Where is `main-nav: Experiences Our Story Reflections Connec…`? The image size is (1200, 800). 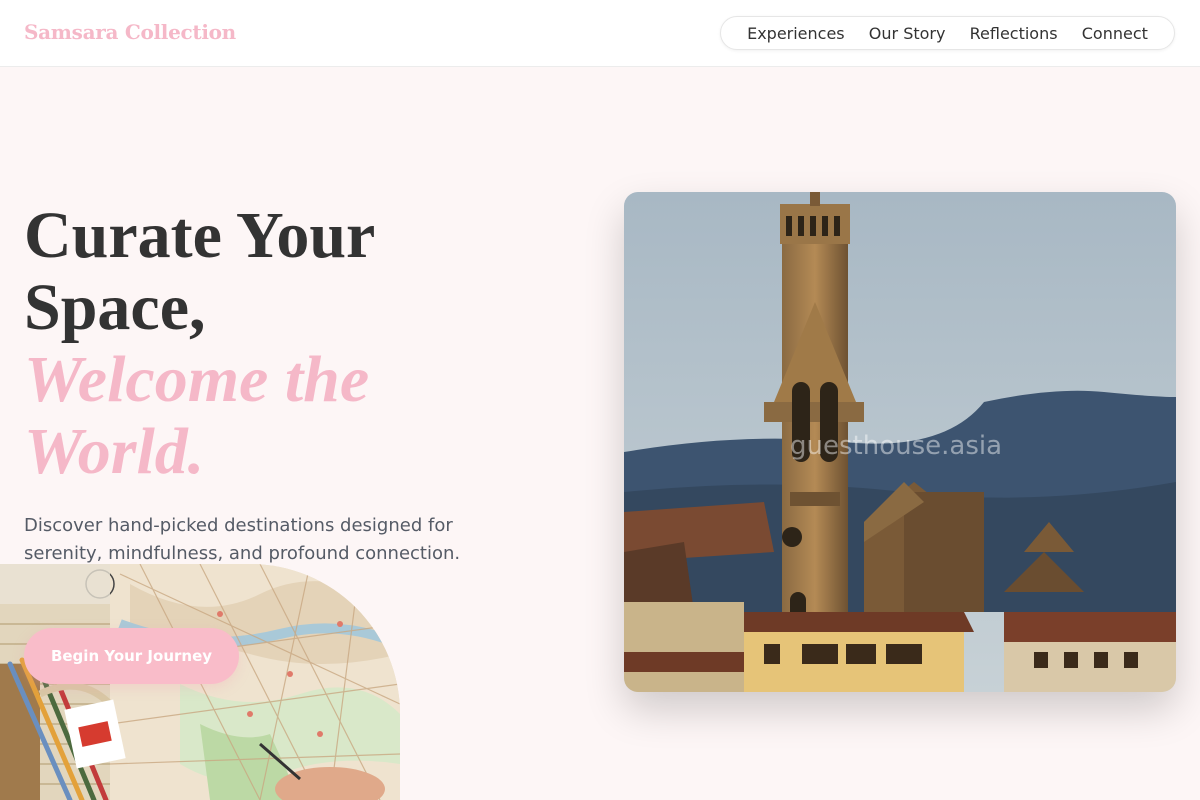 main-nav: Experiences Our Story Reflections Connec… is located at coordinates (947, 33).